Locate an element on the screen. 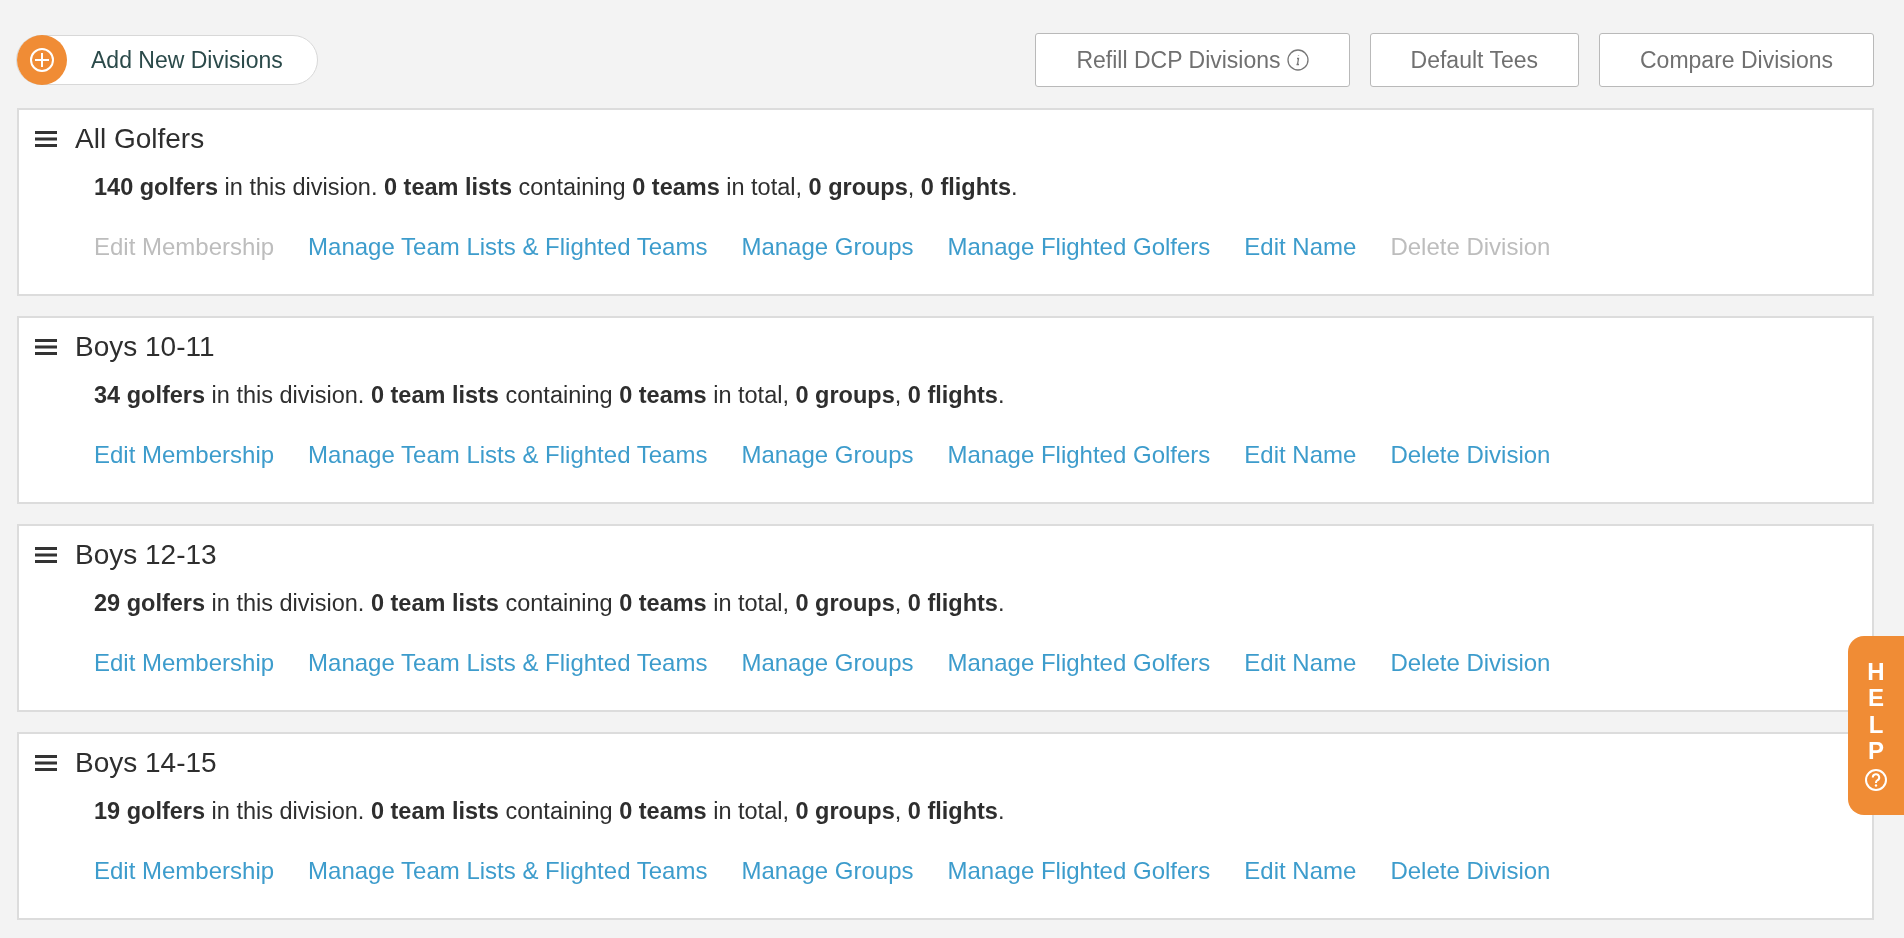 The width and height of the screenshot is (1904, 938). toolbar-button: Compare Divisions is located at coordinates (1736, 60).